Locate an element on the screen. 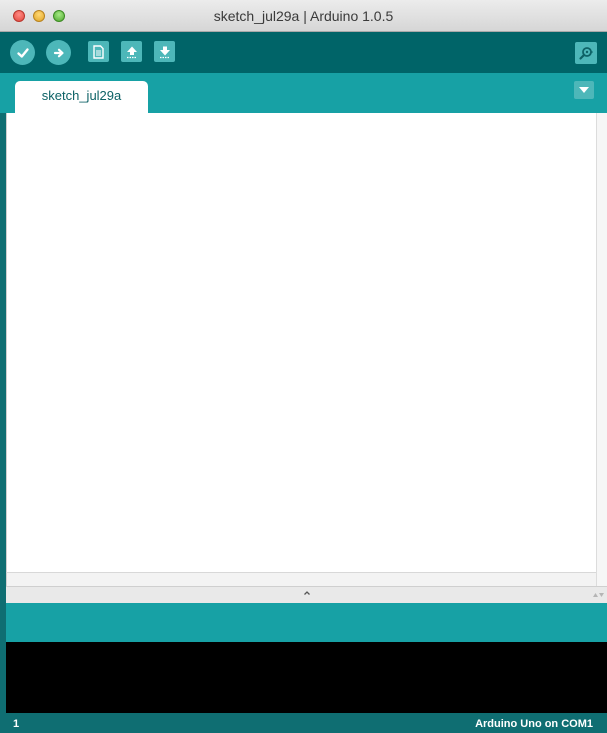 The width and height of the screenshot is (607, 733). caret-up-icon is located at coordinates (307, 593).